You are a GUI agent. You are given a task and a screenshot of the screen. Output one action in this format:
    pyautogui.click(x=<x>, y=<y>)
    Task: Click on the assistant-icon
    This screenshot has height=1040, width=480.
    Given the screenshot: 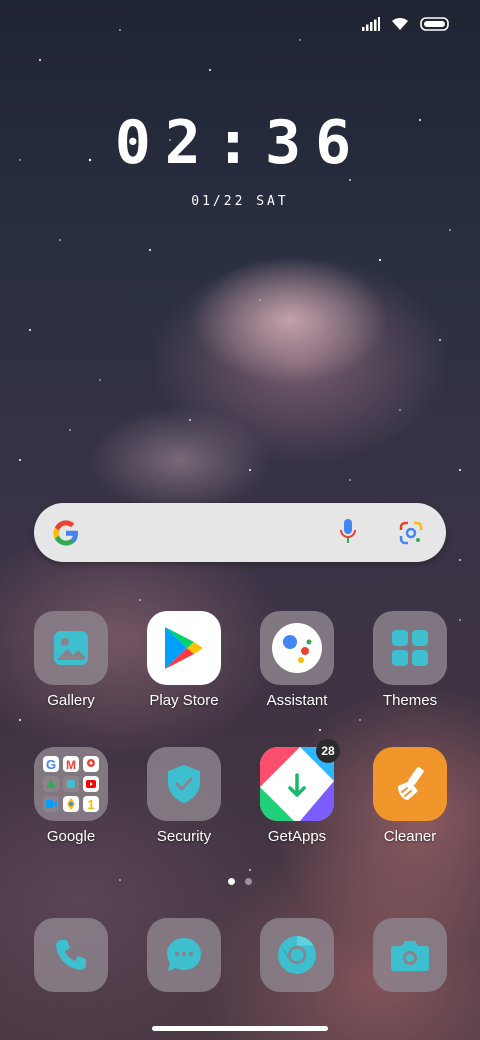 What is the action you would take?
    pyautogui.click(x=297, y=648)
    